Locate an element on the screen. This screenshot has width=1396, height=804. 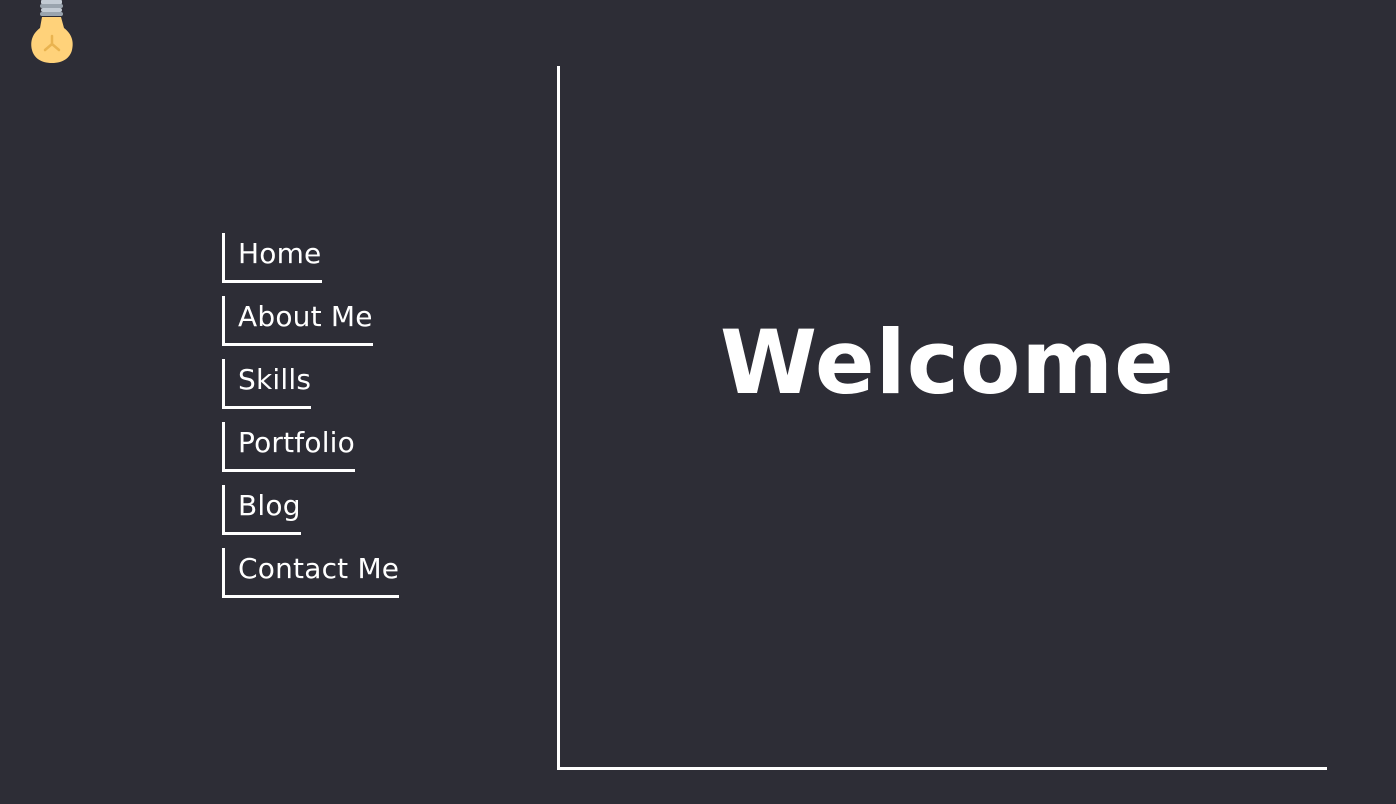
nav-item-contact-me: Contact Me is located at coordinates (311, 579).